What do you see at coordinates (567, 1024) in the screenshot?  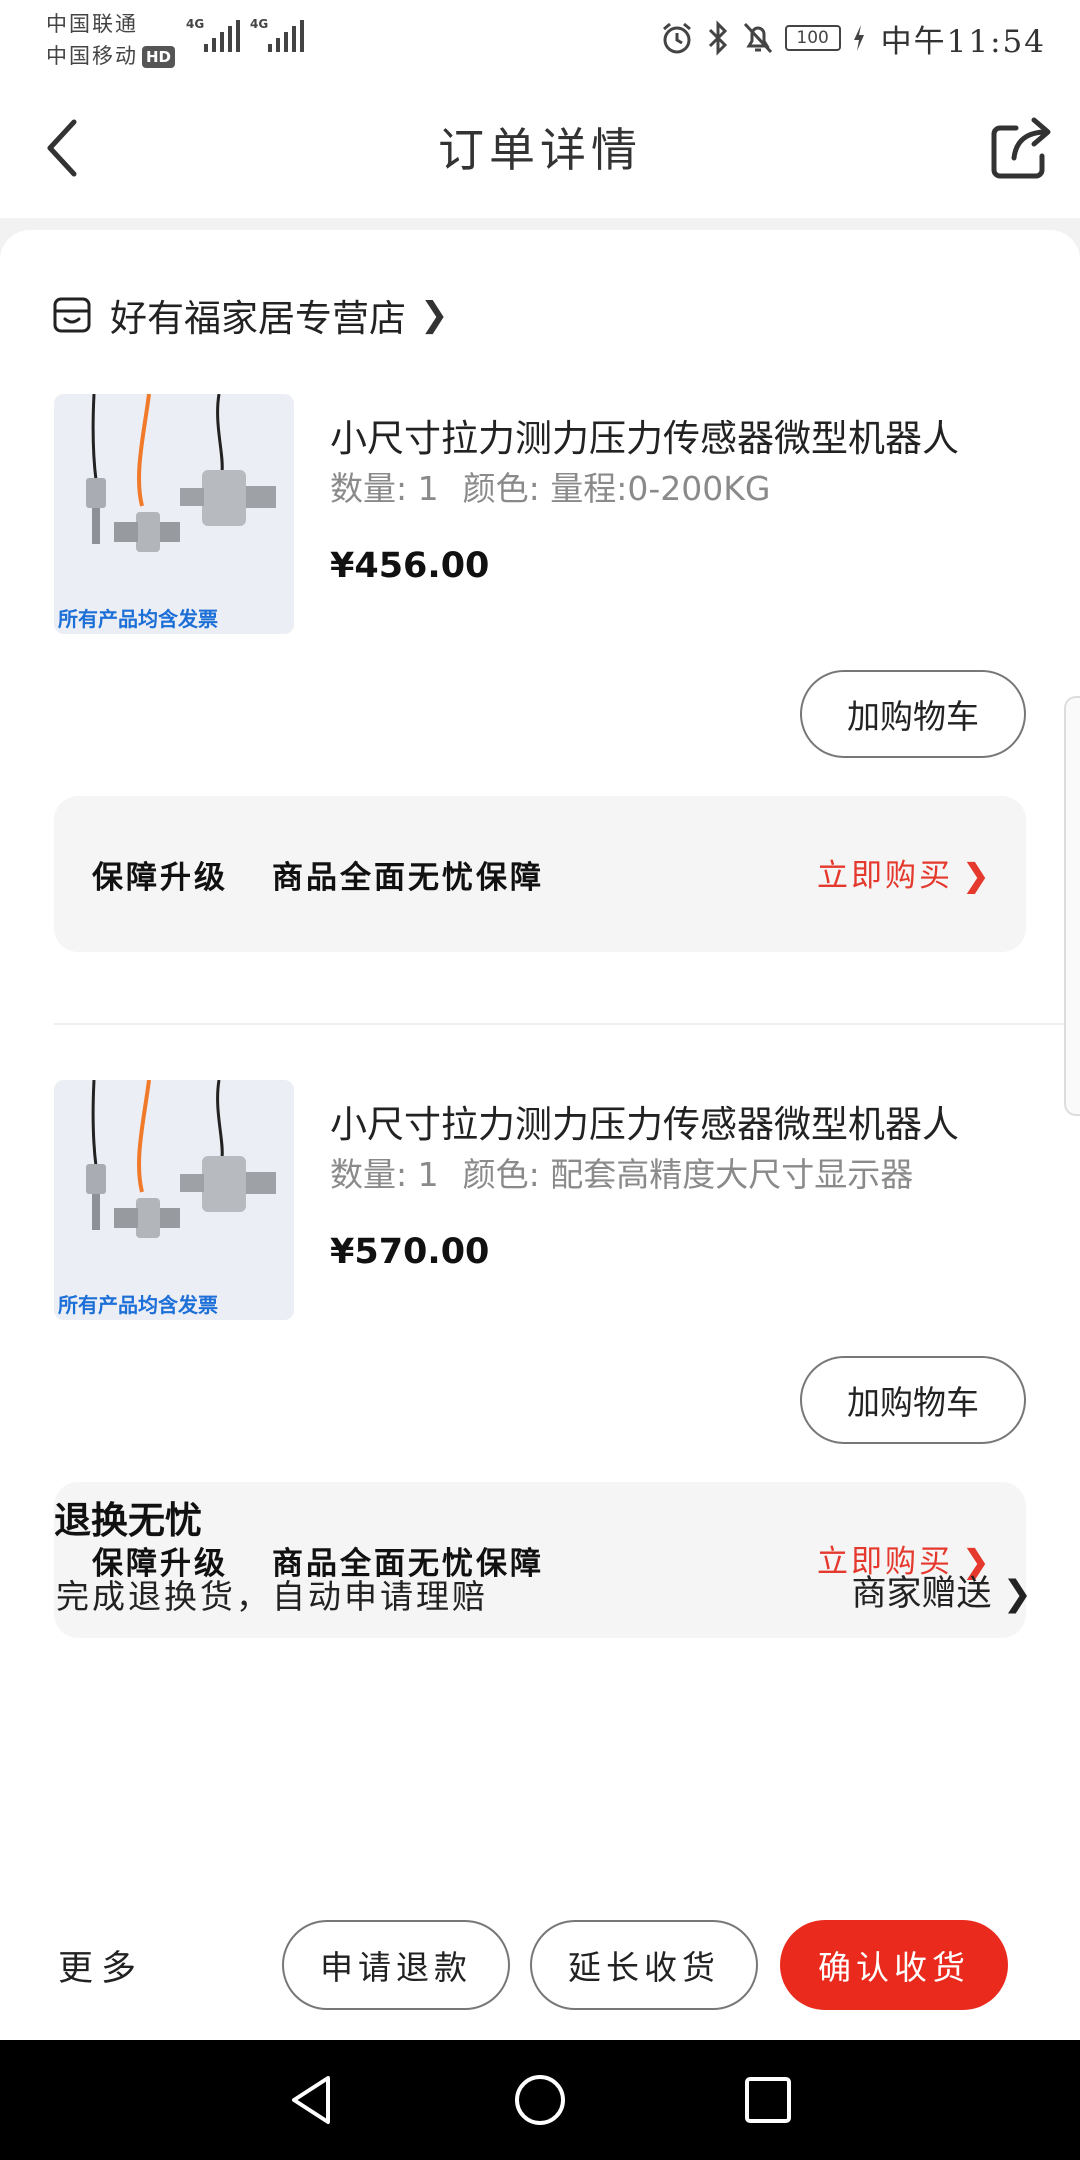 I see `divider` at bounding box center [567, 1024].